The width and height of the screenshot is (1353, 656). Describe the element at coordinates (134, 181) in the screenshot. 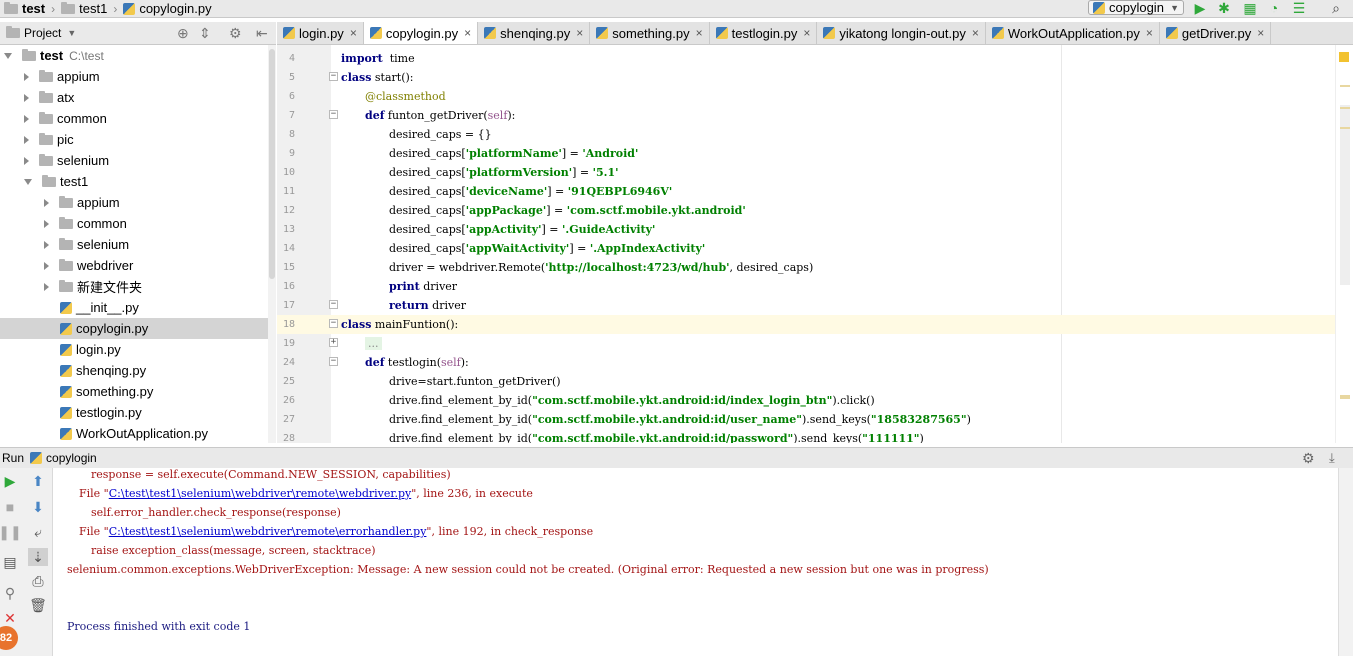

I see `tree-folder-item: test1` at that location.